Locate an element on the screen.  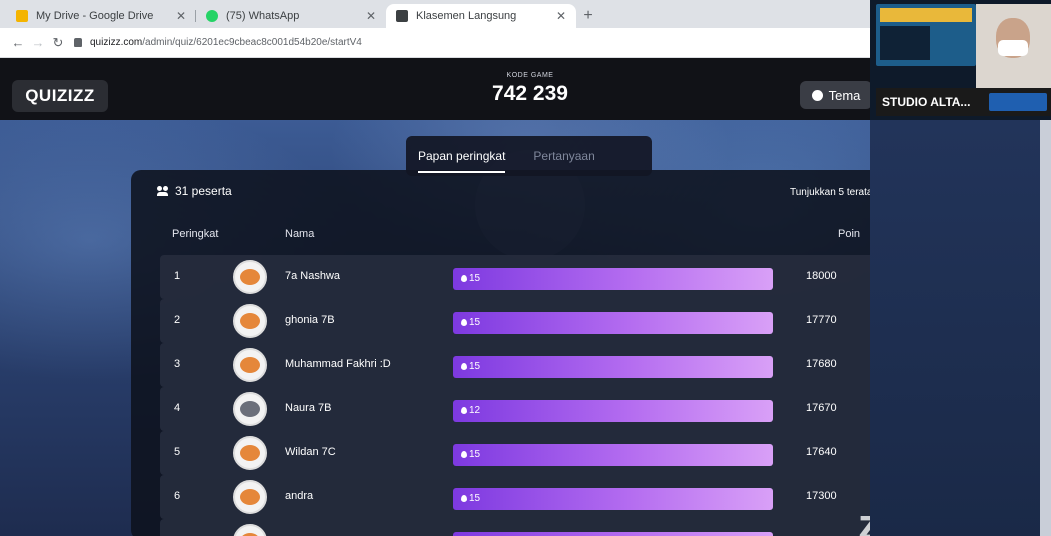
leaderboard-row: 1 7a Nashwa 15 18000 ✖ is located at coordinates (528, 277).